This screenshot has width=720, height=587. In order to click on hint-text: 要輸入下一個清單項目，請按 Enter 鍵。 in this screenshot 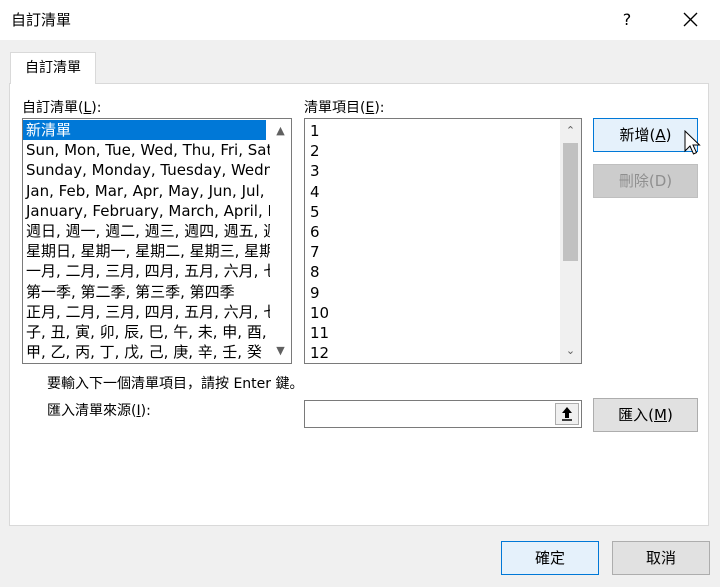, I will do `click(175, 384)`.